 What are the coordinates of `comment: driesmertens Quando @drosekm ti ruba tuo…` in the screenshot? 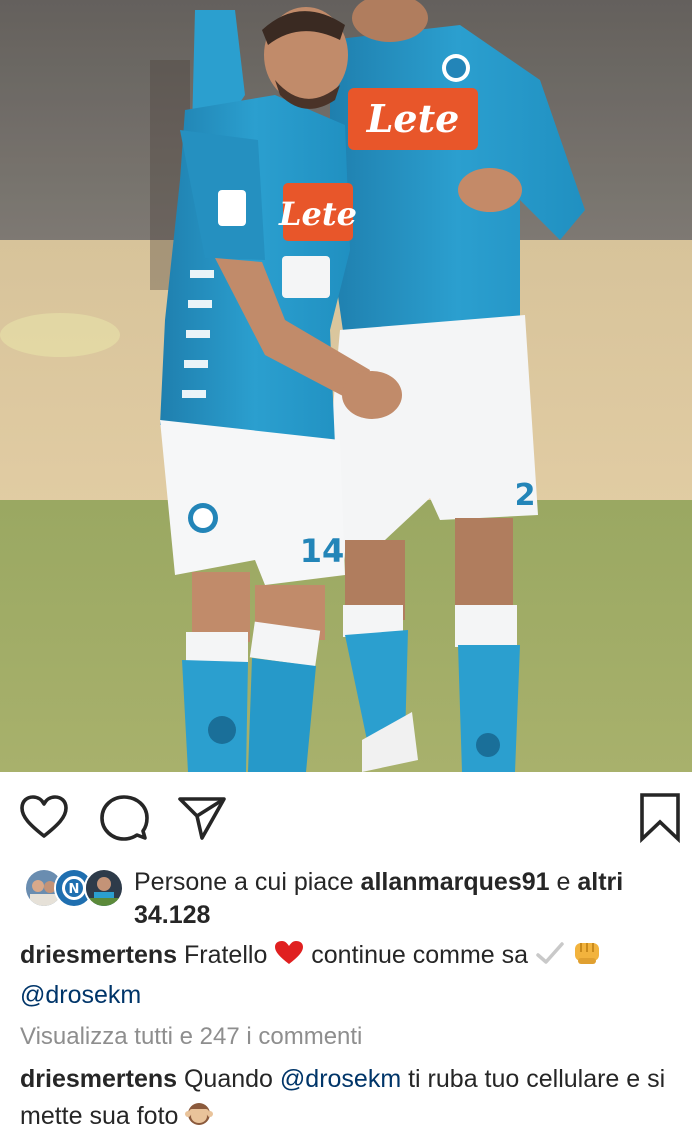 It's located at (350, 1099).